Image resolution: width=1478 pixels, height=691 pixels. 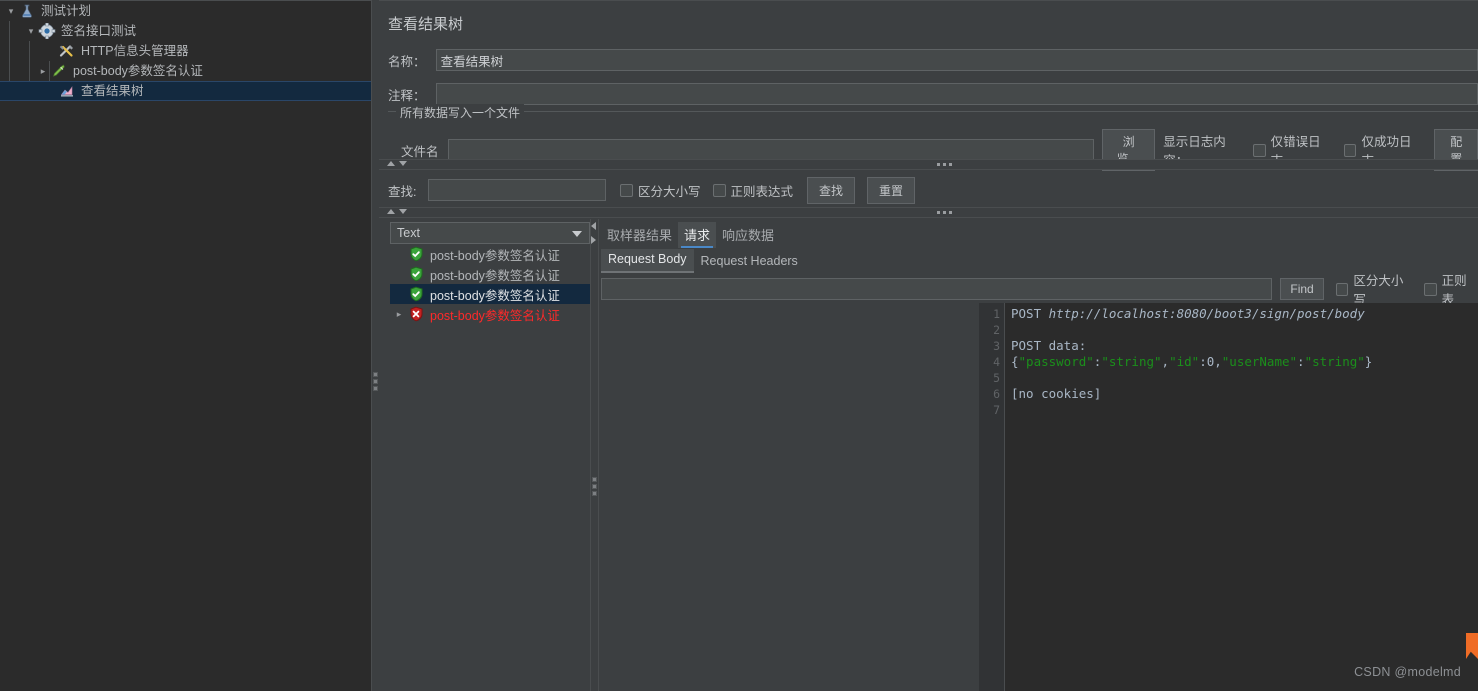 I want to click on comment-label: 注释：, so click(x=407, y=95).